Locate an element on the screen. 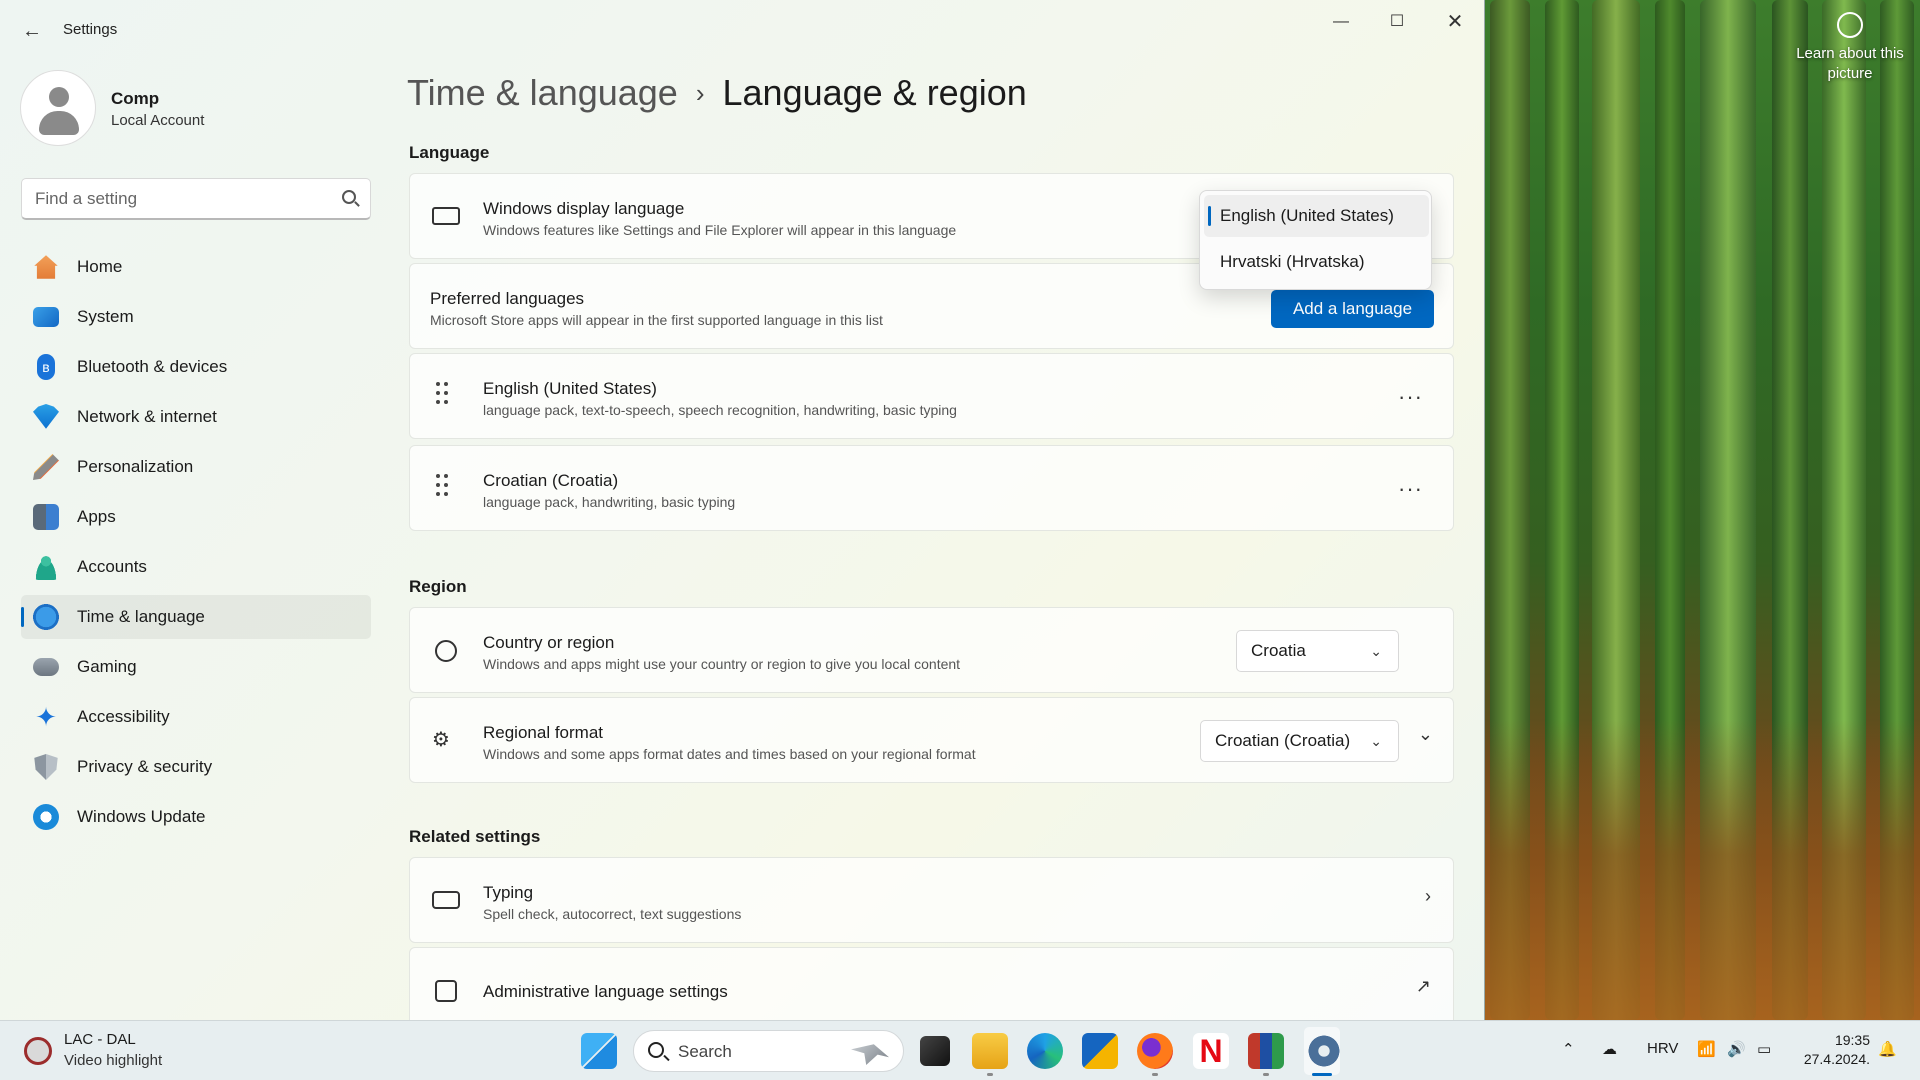  sidebar-item-network: Network & internet is located at coordinates (196, 417).